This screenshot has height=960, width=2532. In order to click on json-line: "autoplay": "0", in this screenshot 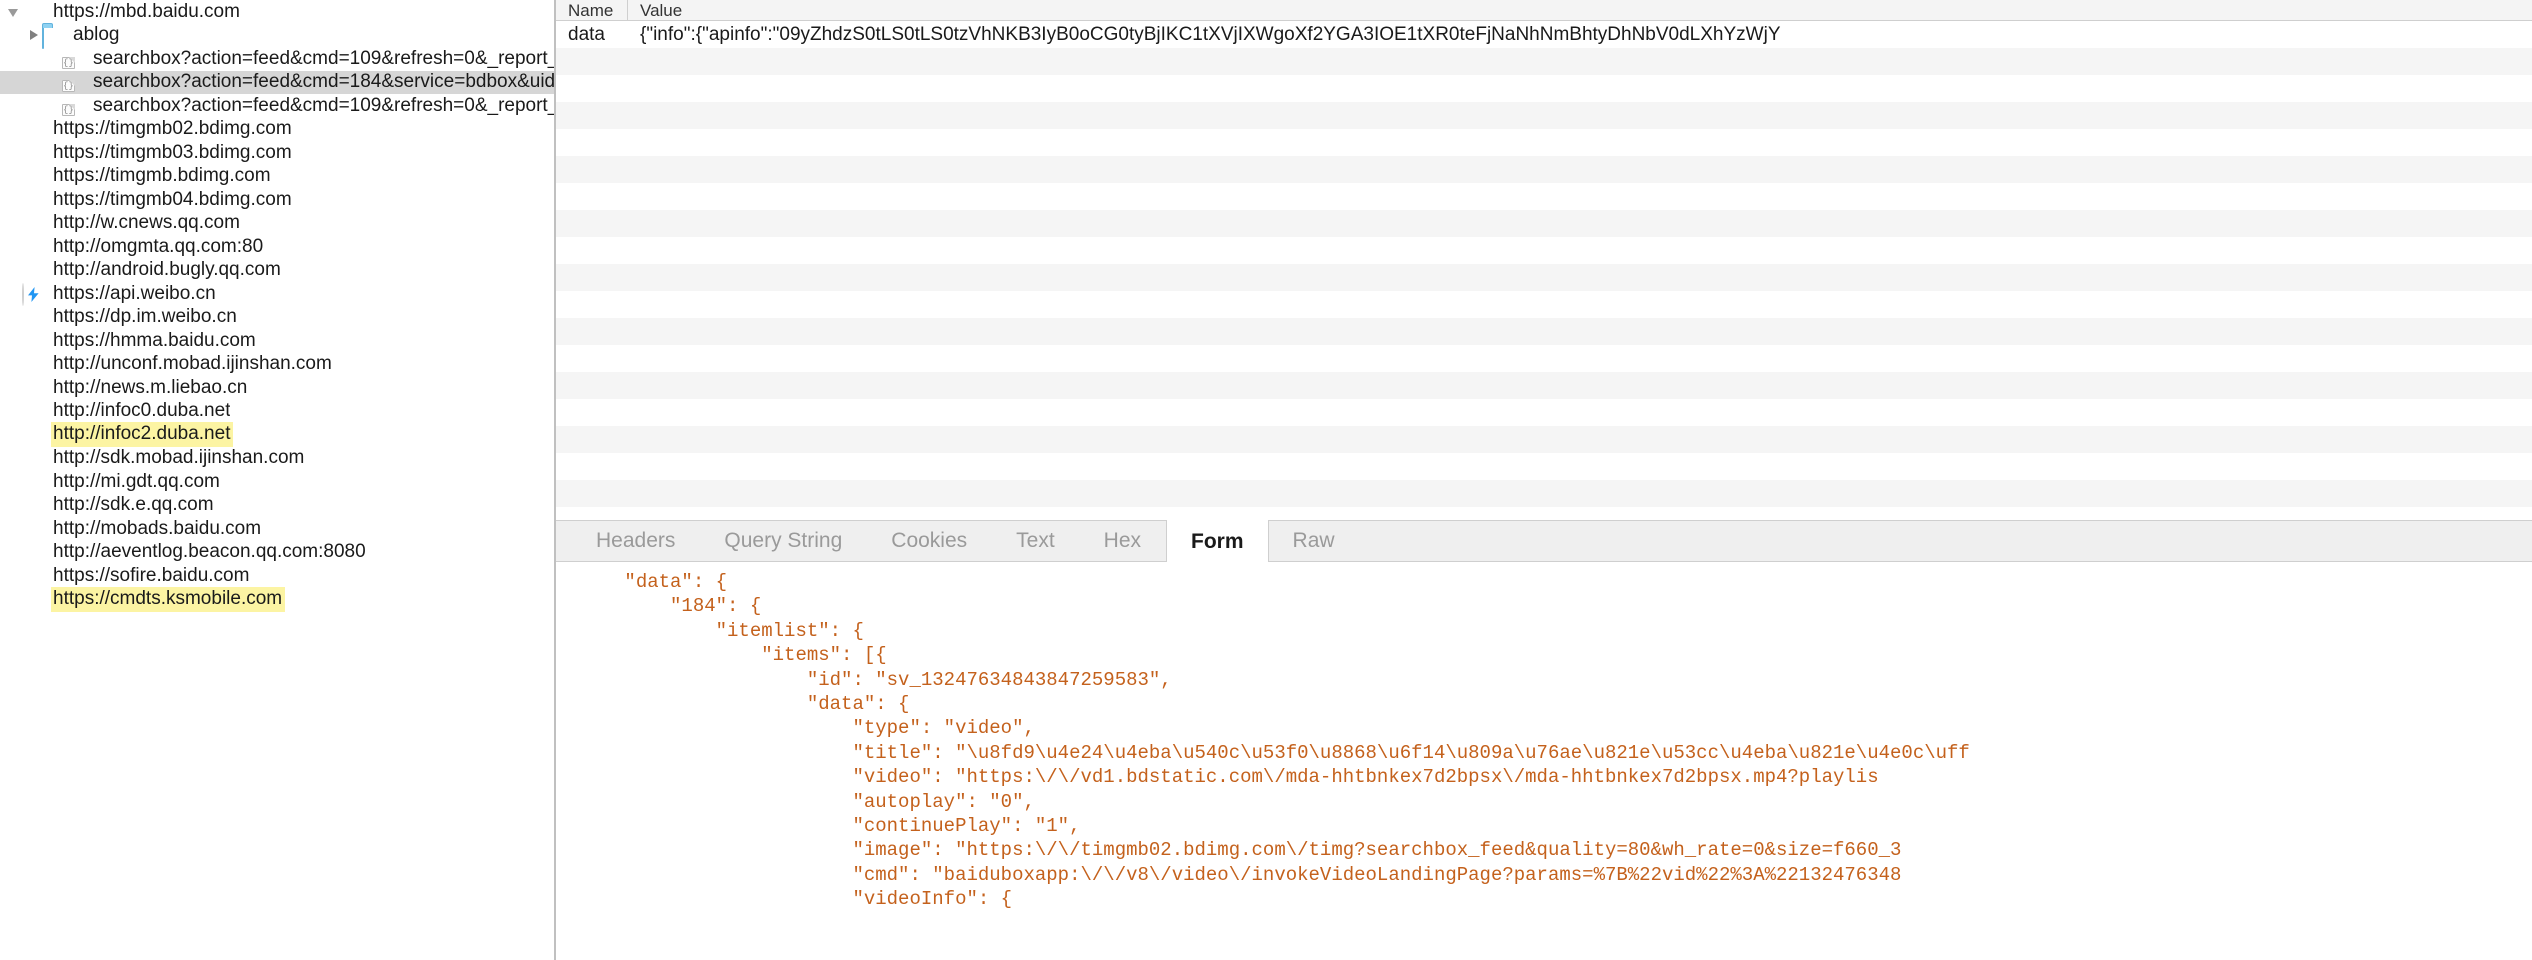, I will do `click(795, 801)`.